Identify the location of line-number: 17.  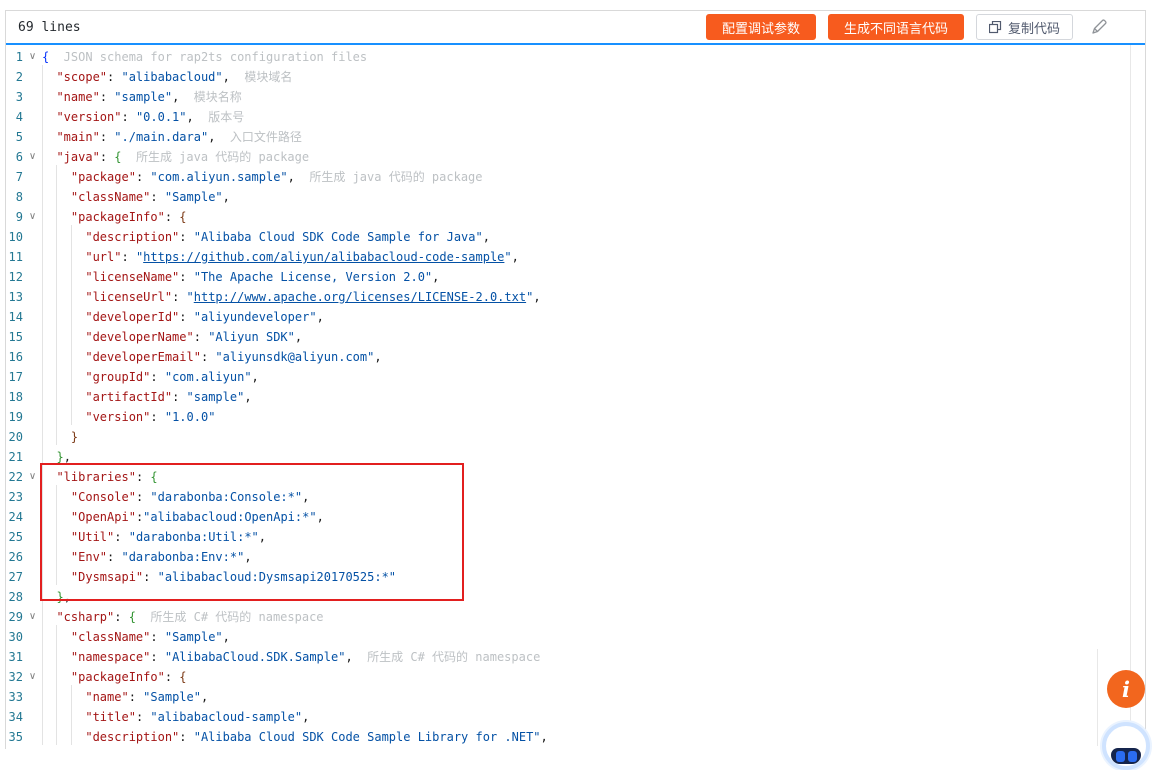
(14, 377).